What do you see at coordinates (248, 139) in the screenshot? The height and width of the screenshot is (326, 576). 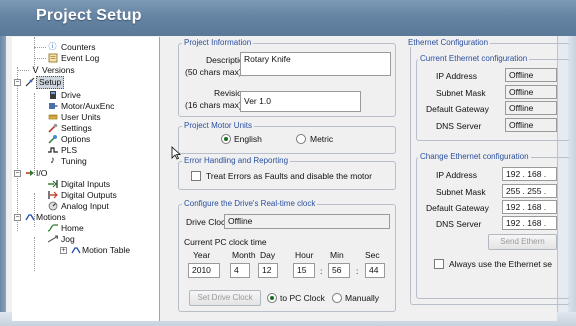 I see `english-label: English` at bounding box center [248, 139].